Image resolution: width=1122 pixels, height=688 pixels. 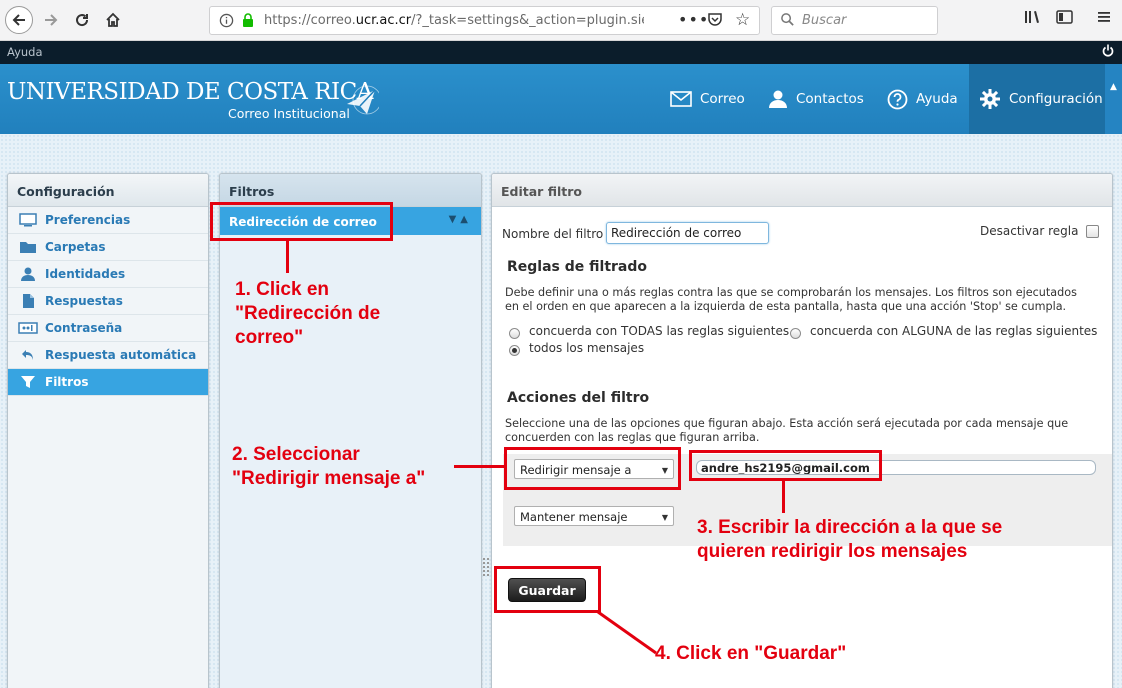 What do you see at coordinates (121, 355) in the screenshot?
I see `settings-item-label: Respuesta automática` at bounding box center [121, 355].